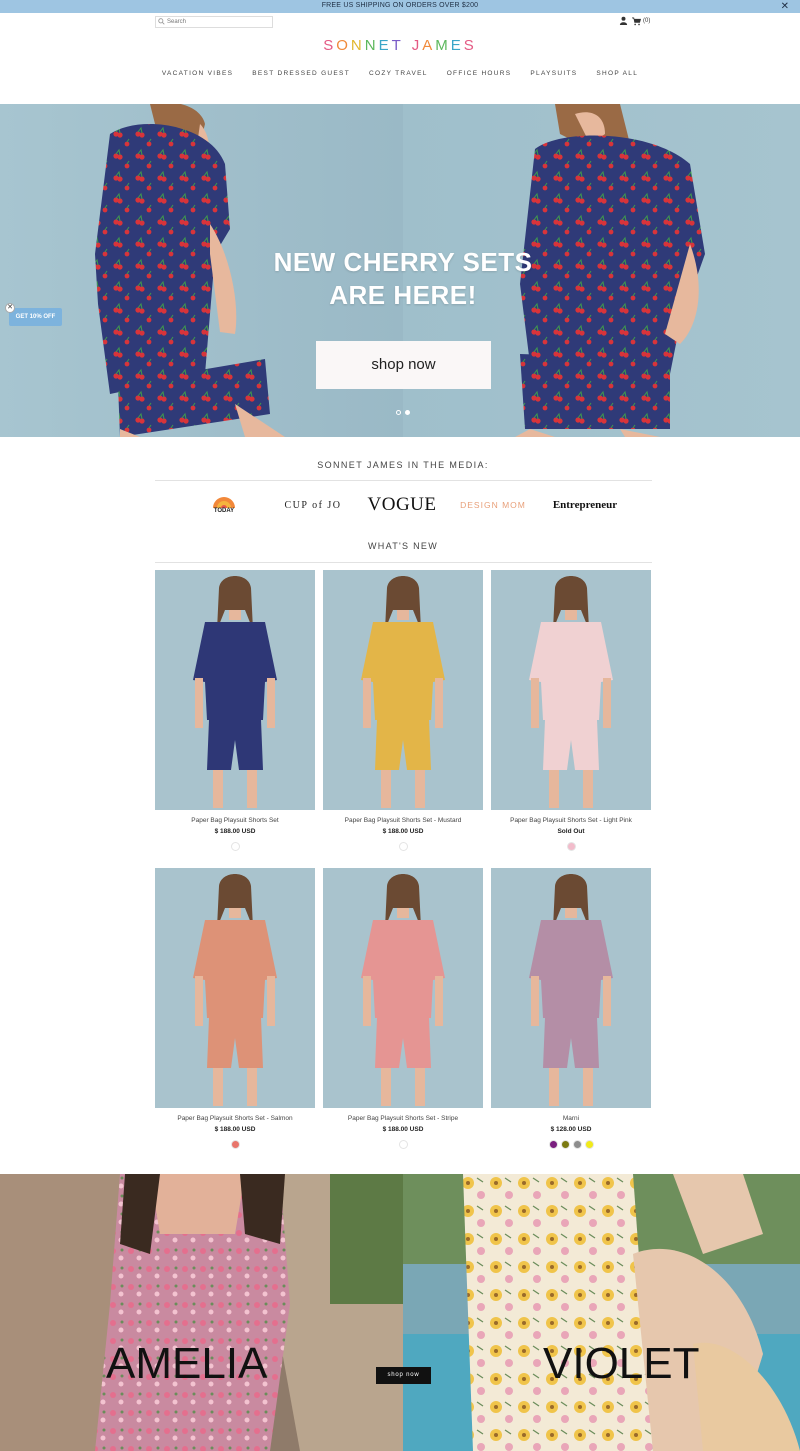  What do you see at coordinates (623, 20) in the screenshot?
I see `account-icon` at bounding box center [623, 20].